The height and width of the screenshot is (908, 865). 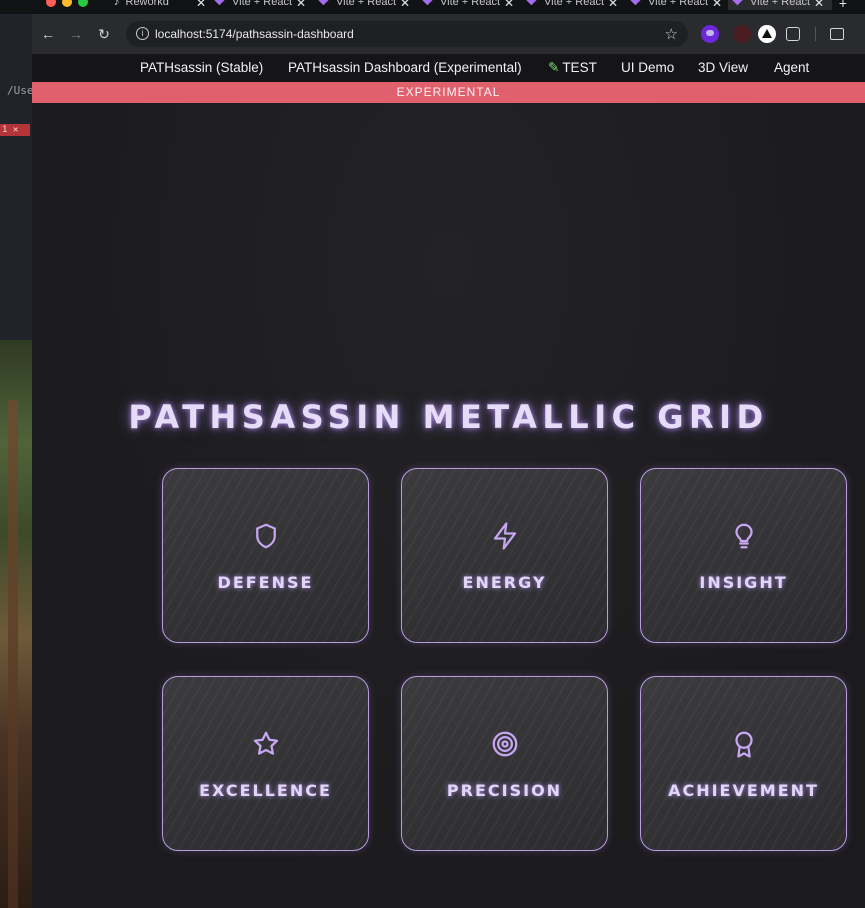 I want to click on browser-tab-active: Vite + React ✕, so click(x=780, y=5).